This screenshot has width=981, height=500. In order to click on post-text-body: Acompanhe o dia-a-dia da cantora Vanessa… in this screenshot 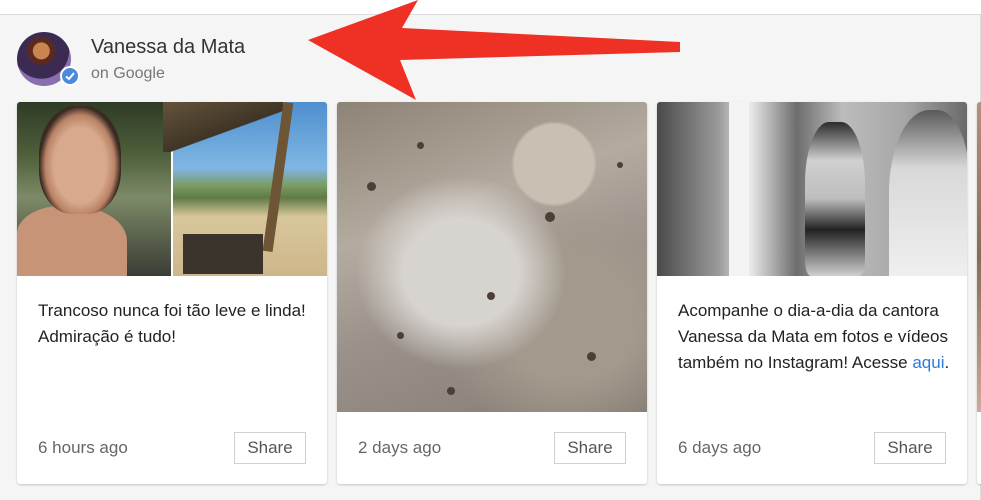, I will do `click(813, 336)`.